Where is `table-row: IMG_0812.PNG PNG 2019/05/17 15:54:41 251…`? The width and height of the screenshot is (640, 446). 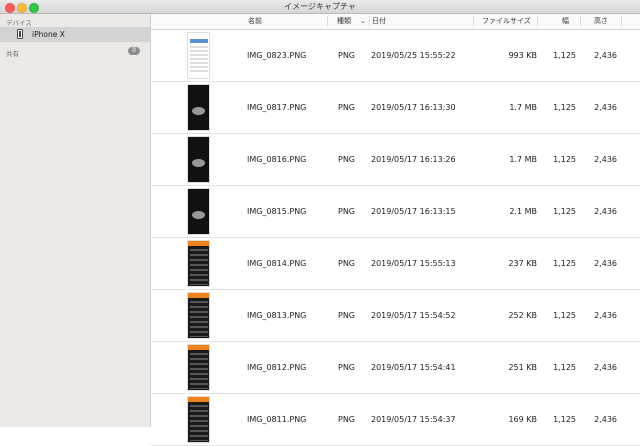
table-row: IMG_0812.PNG PNG 2019/05/17 15:54:41 251… is located at coordinates (395, 368).